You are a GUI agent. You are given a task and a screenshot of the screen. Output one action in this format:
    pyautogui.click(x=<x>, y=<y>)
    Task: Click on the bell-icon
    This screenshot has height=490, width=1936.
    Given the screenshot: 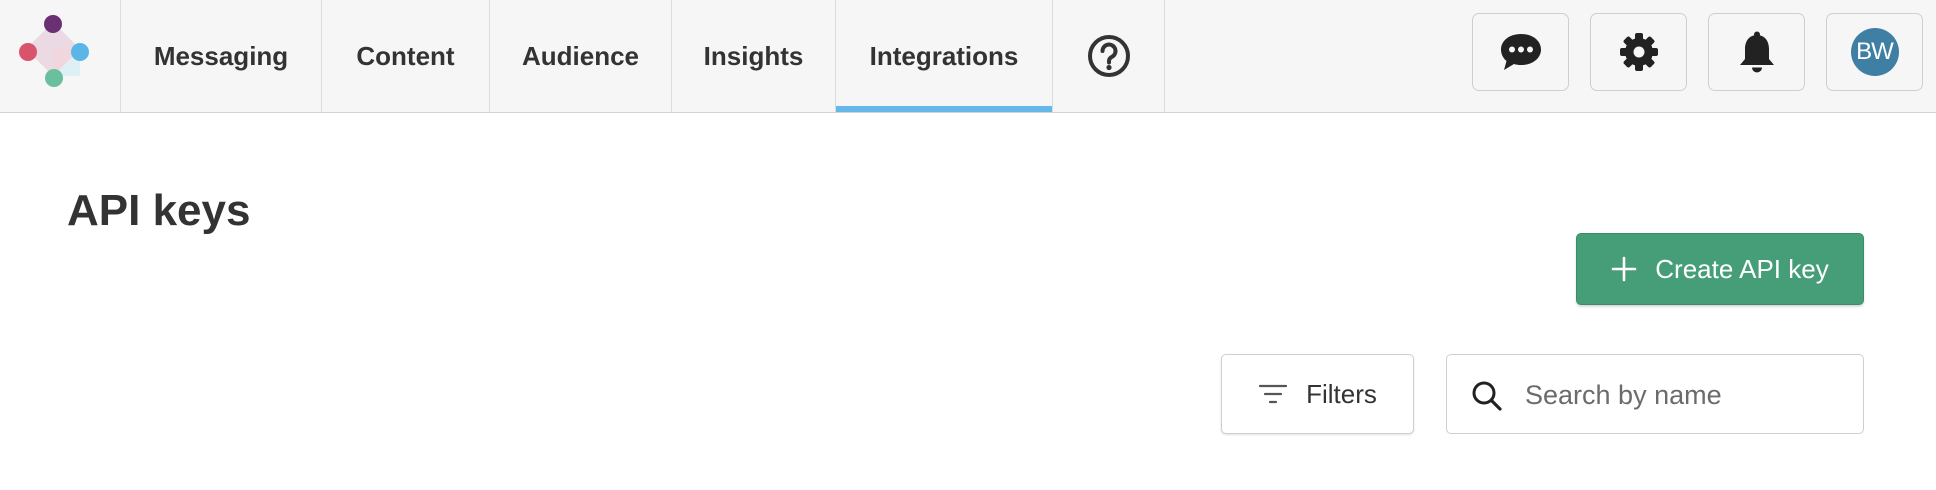 What is the action you would take?
    pyautogui.click(x=1756, y=52)
    